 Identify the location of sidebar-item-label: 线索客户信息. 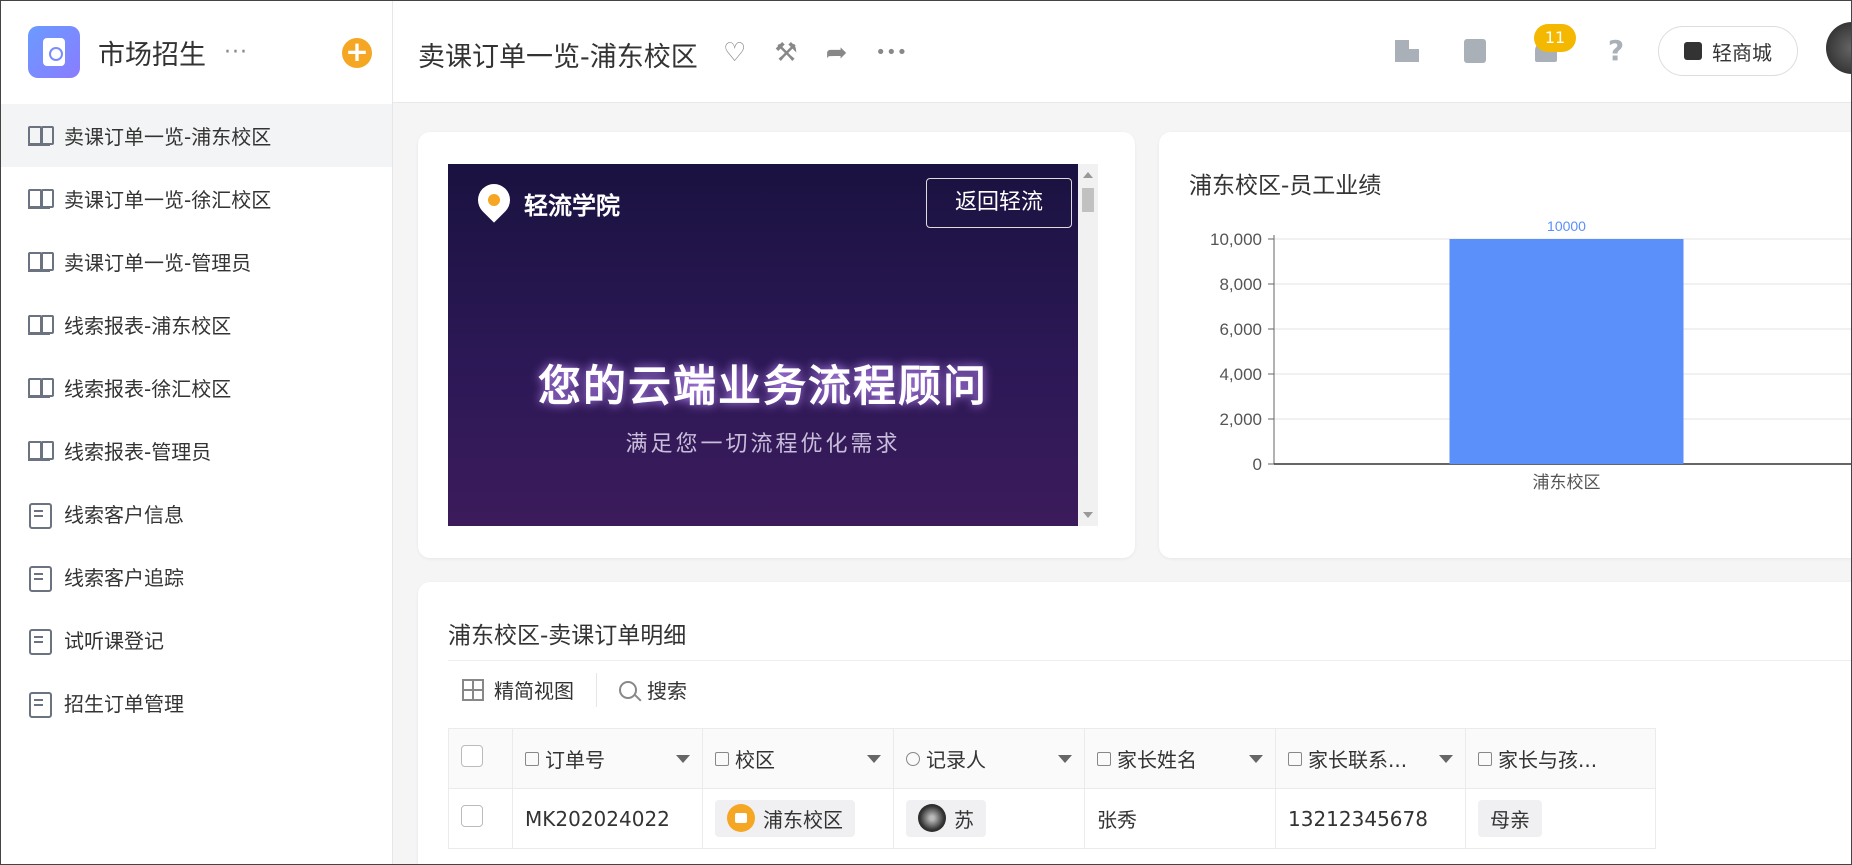
(124, 515).